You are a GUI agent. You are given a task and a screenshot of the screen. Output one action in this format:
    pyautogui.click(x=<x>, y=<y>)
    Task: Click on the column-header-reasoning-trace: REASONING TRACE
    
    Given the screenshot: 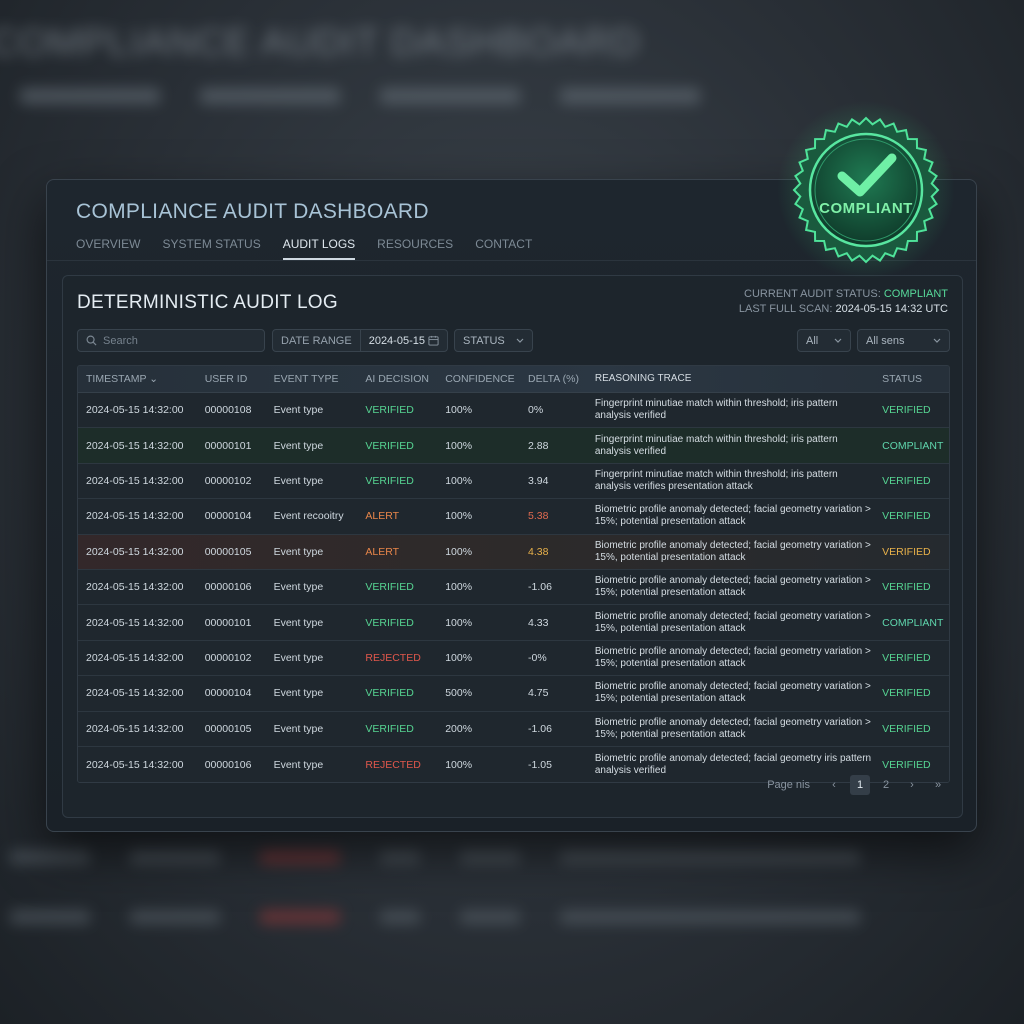 What is the action you would take?
    pyautogui.click(x=730, y=379)
    